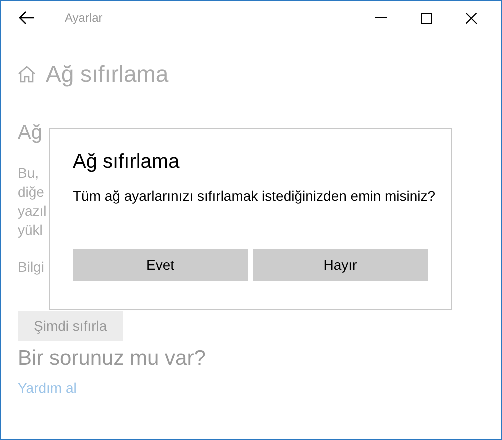 This screenshot has width=502, height=440. What do you see at coordinates (254, 196) in the screenshot?
I see `dialog-message: Tüm ağ ayarlarınızı sıfırlamak istediğinizden emin misiniz?` at bounding box center [254, 196].